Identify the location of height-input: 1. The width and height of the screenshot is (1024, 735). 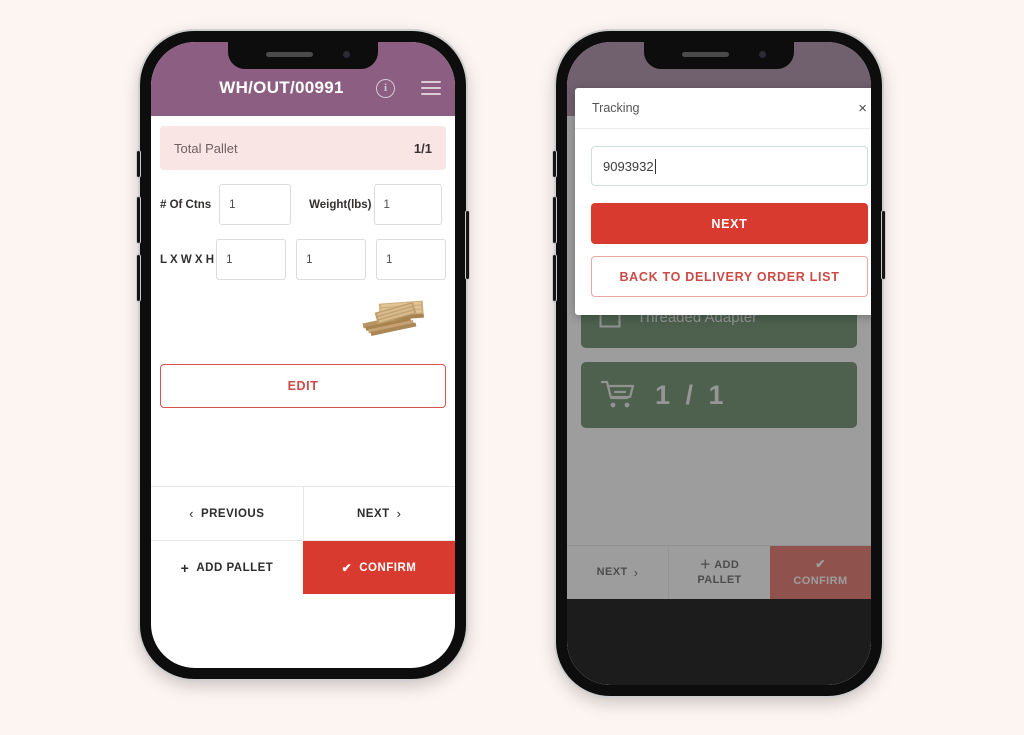
(411, 259).